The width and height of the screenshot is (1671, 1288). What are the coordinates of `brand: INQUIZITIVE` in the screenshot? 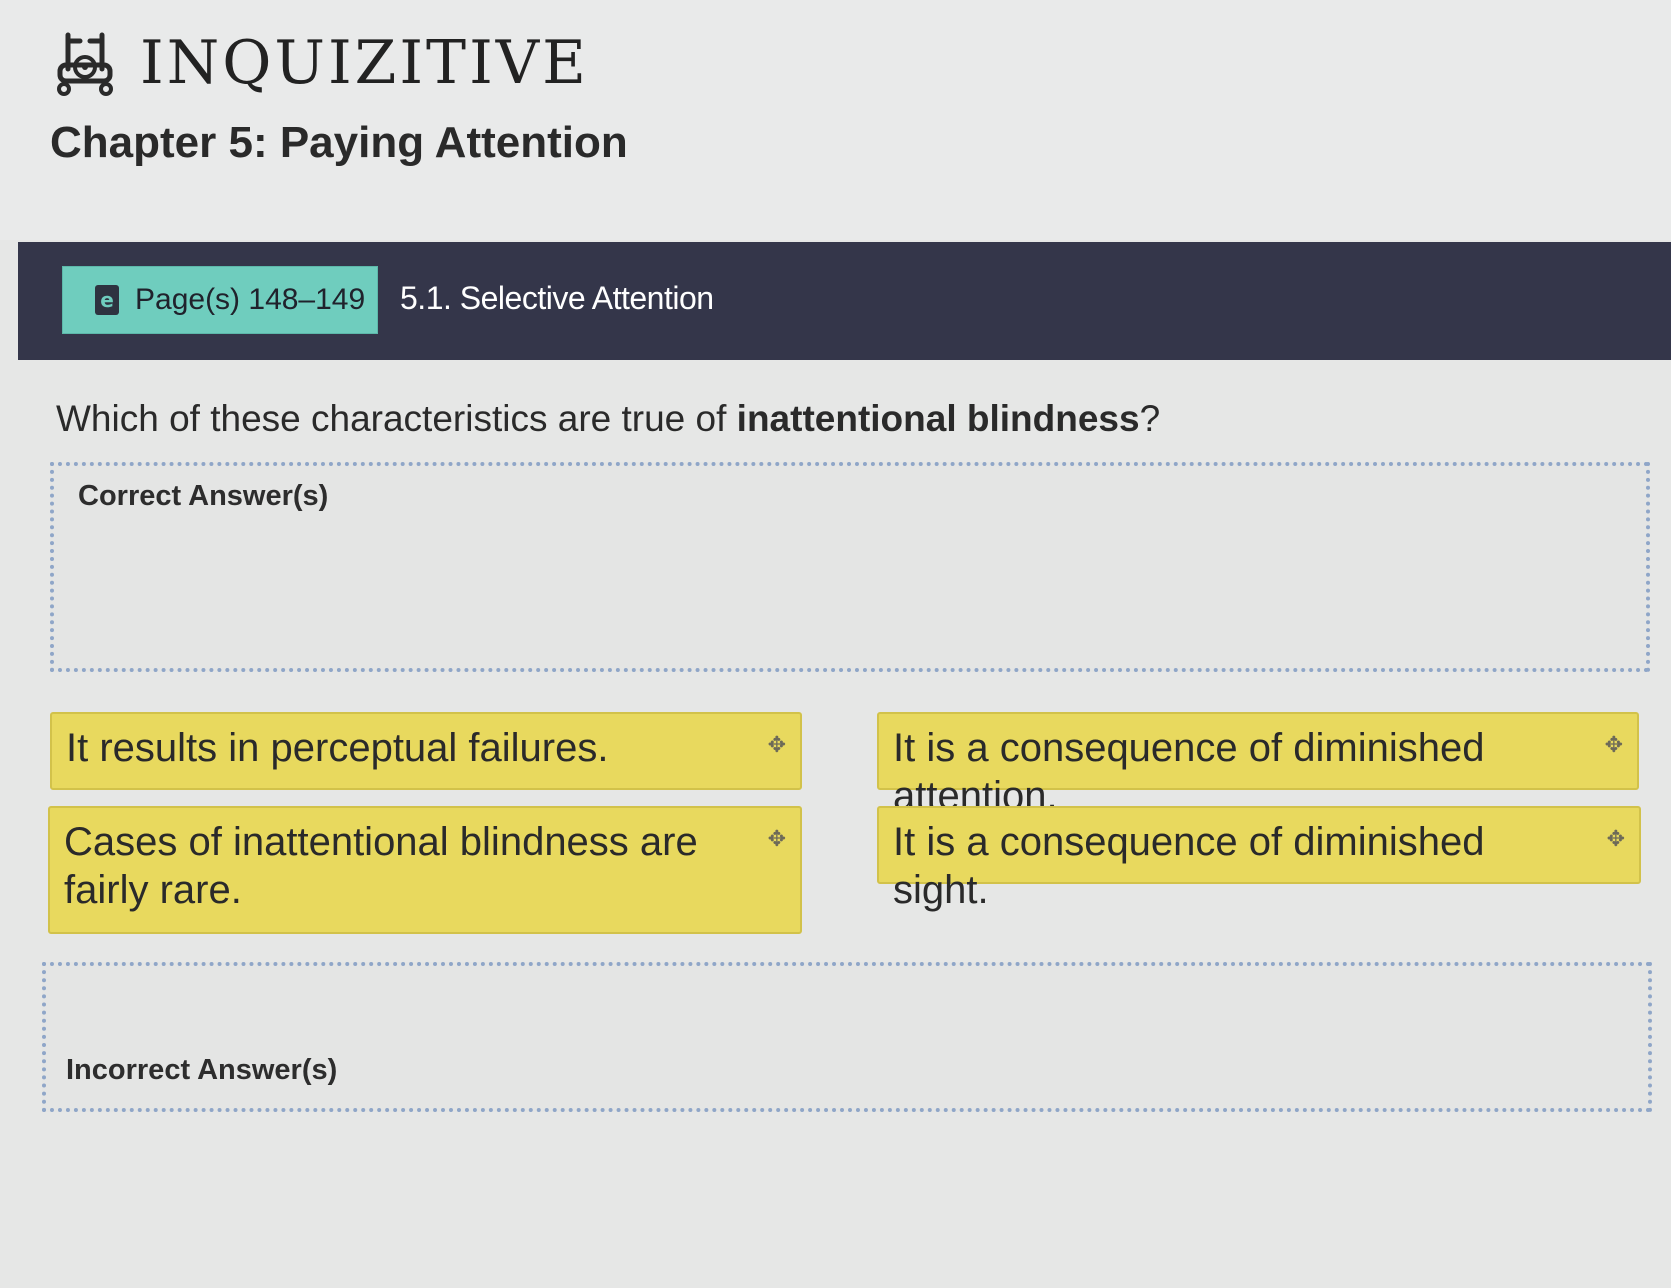 It's located at (319, 63).